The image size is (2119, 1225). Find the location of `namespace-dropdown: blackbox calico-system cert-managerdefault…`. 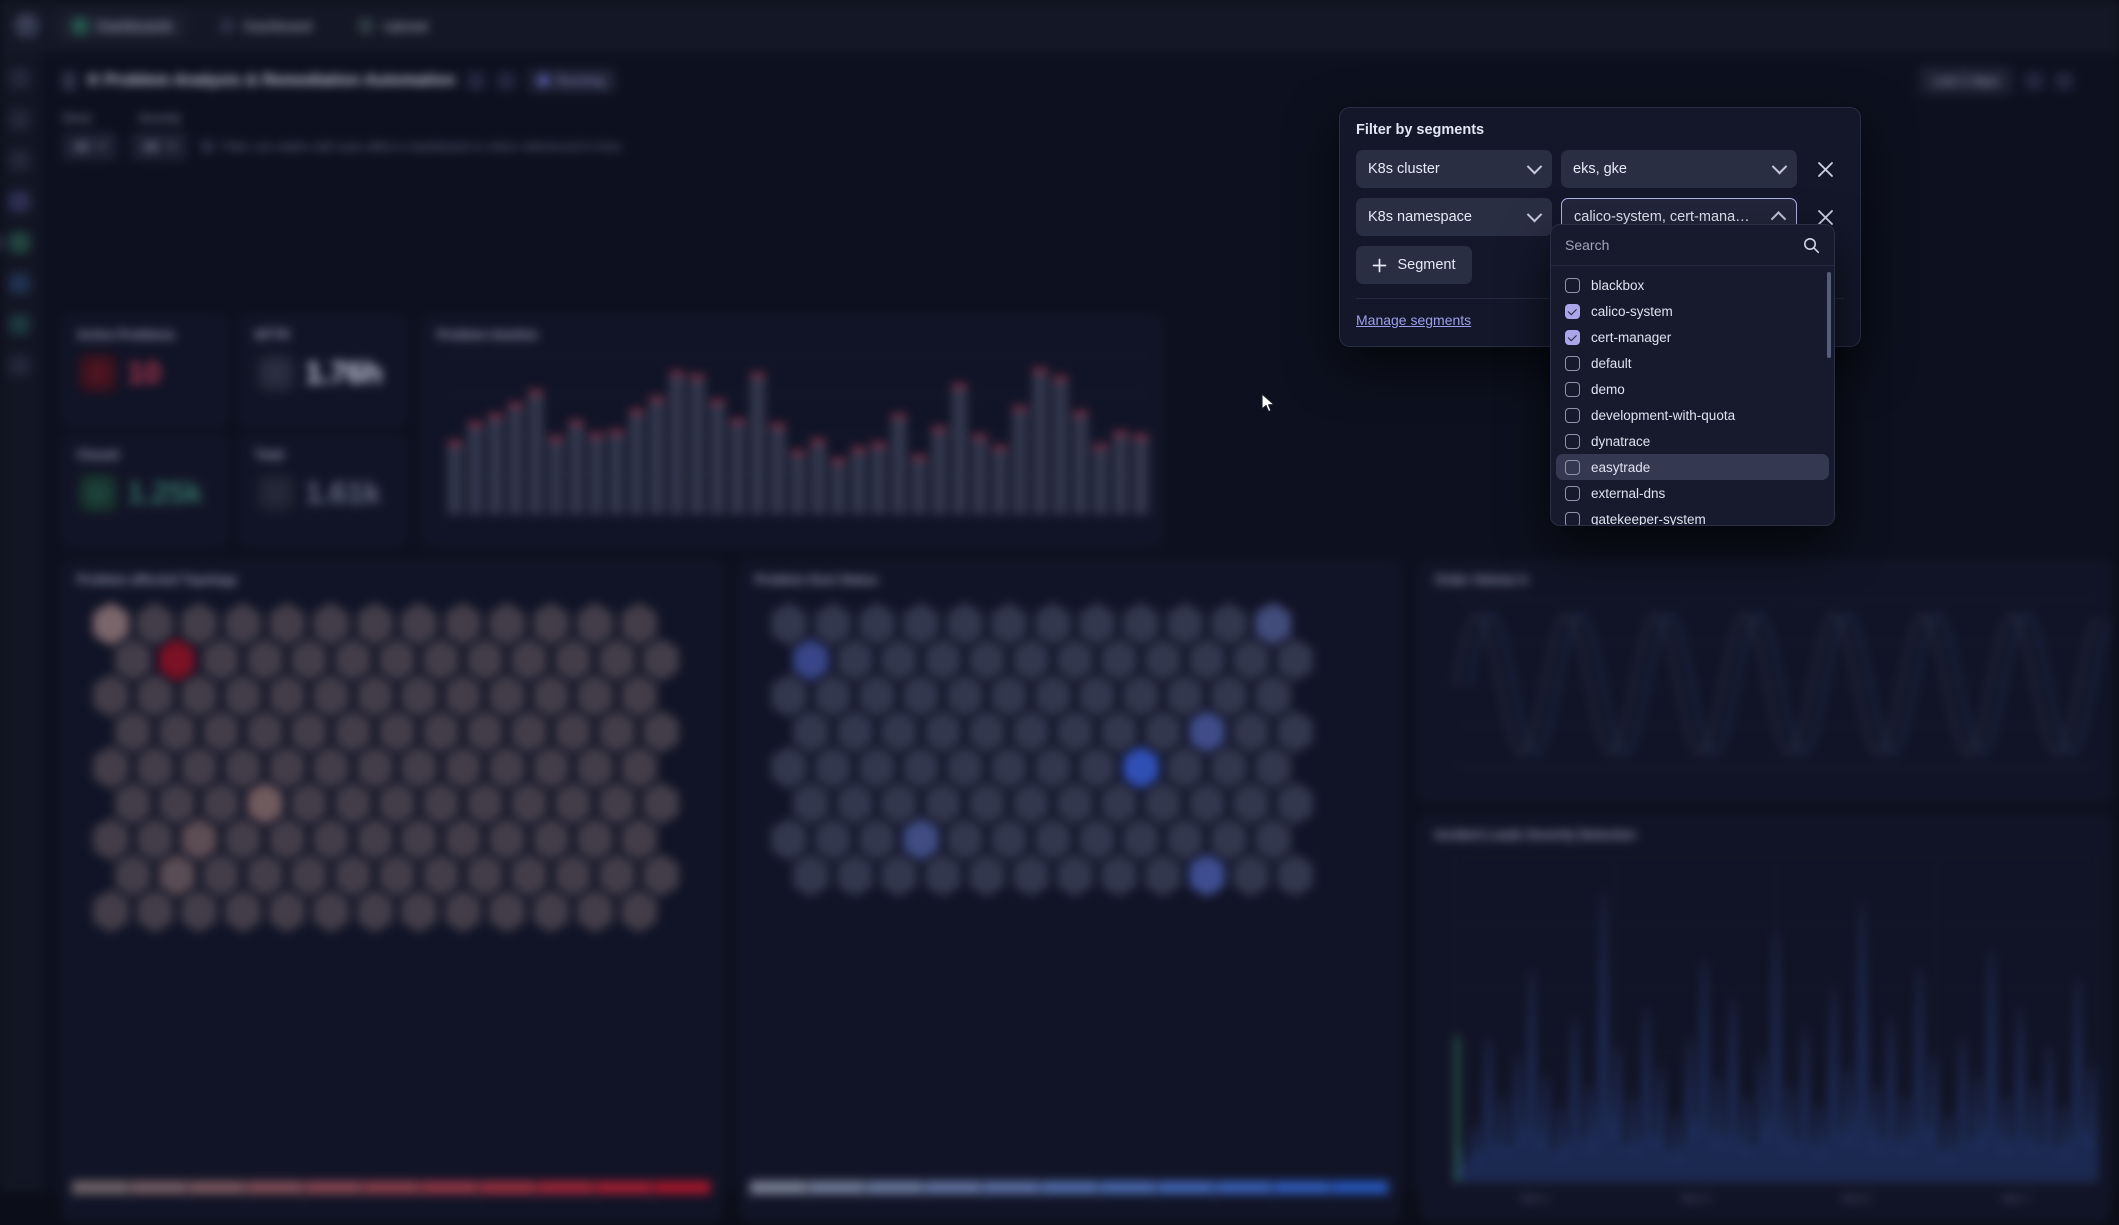

namespace-dropdown: blackbox calico-system cert-managerdefault… is located at coordinates (1692, 375).